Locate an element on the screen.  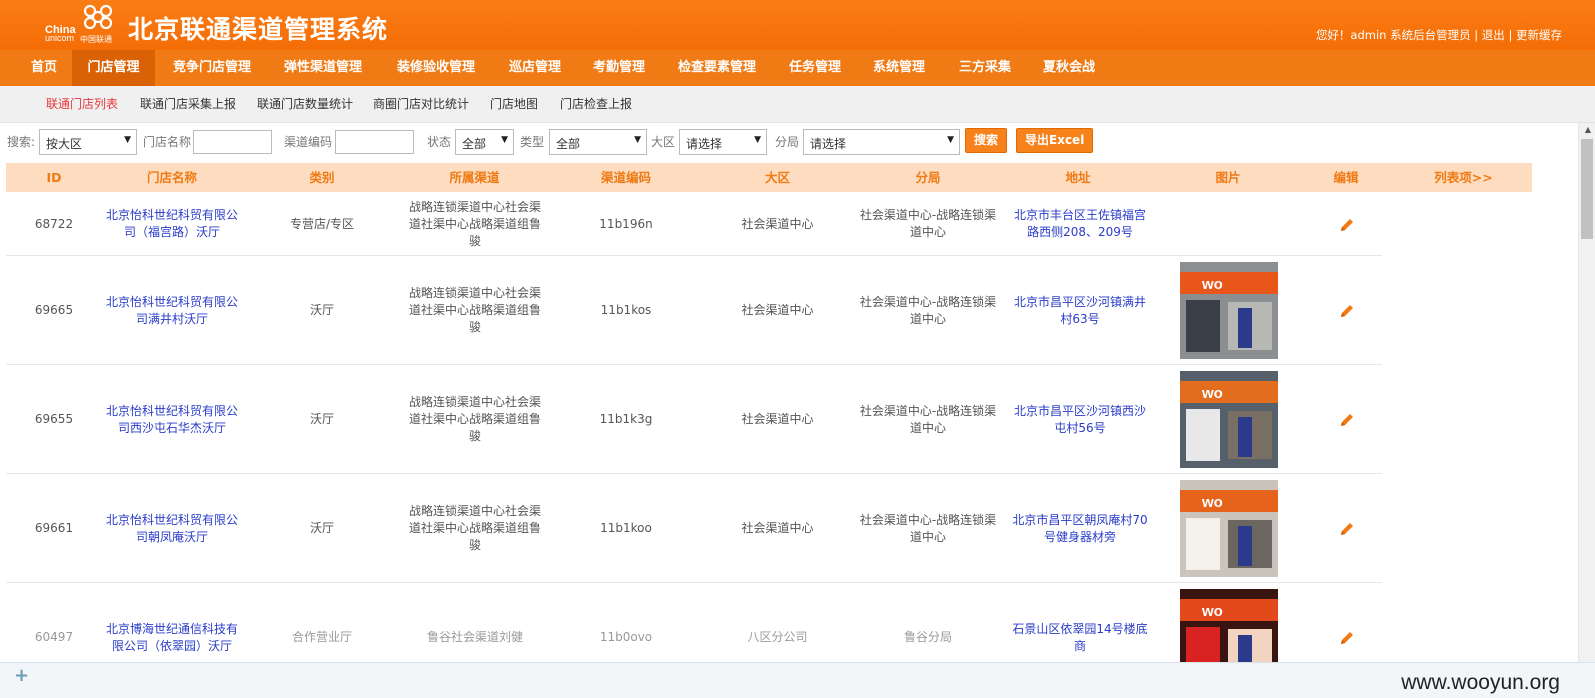
cell-name: 北京怡科世纪科贸有限公司朝凤庵沃厅 is located at coordinates (172, 528).